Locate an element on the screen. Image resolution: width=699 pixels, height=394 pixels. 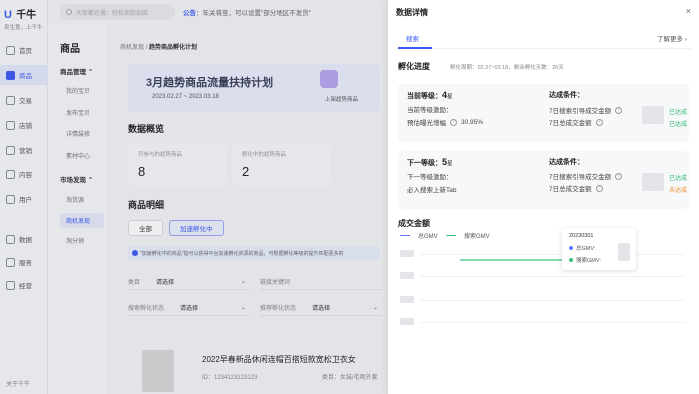
series-dot is located at coordinates (571, 248).